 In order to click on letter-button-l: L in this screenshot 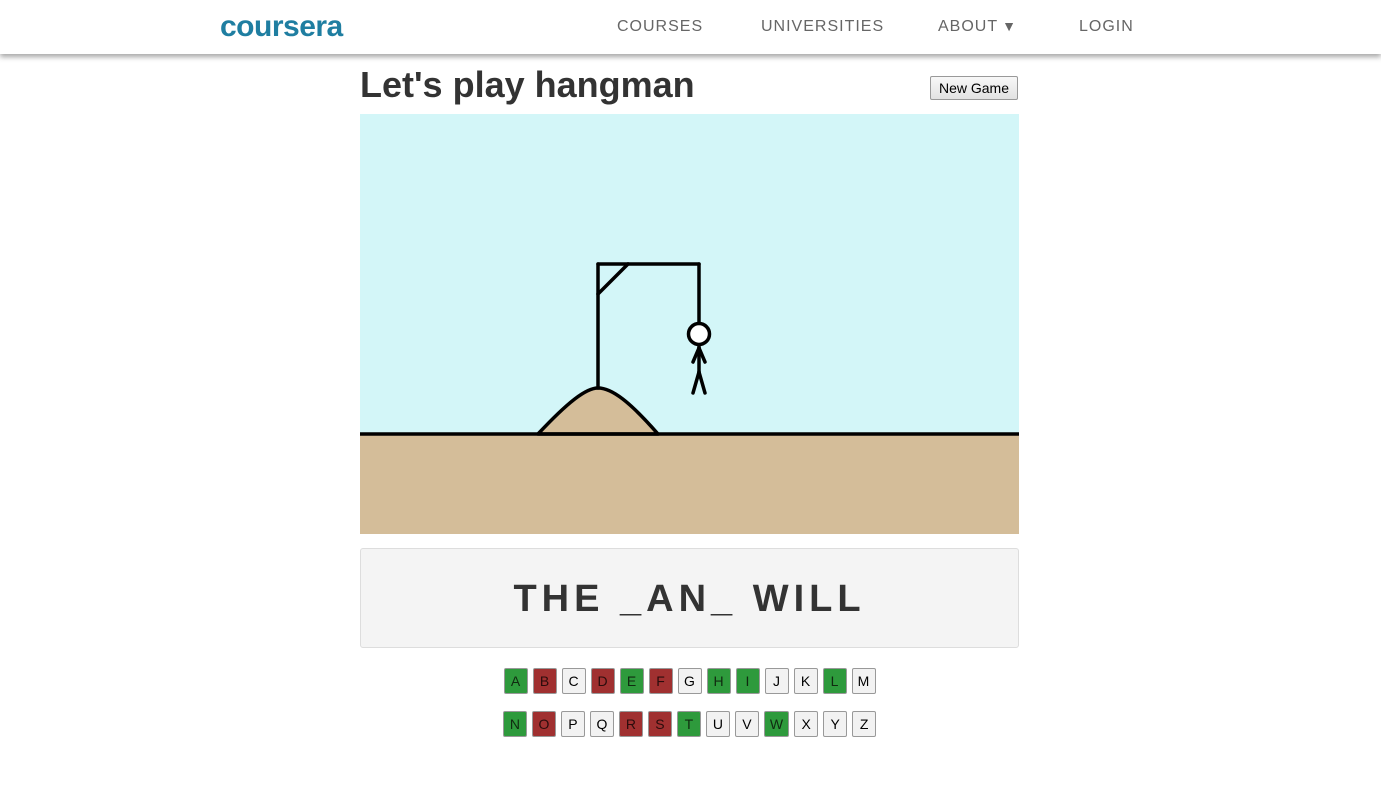, I will do `click(834, 681)`.